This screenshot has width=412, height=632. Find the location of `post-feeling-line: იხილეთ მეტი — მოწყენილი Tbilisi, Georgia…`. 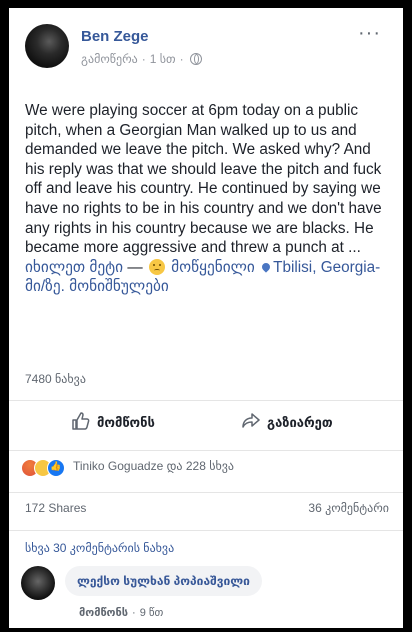

post-feeling-line: იხილეთ მეტი — მოწყენილი Tbilisi, Georgia… is located at coordinates (205, 268).